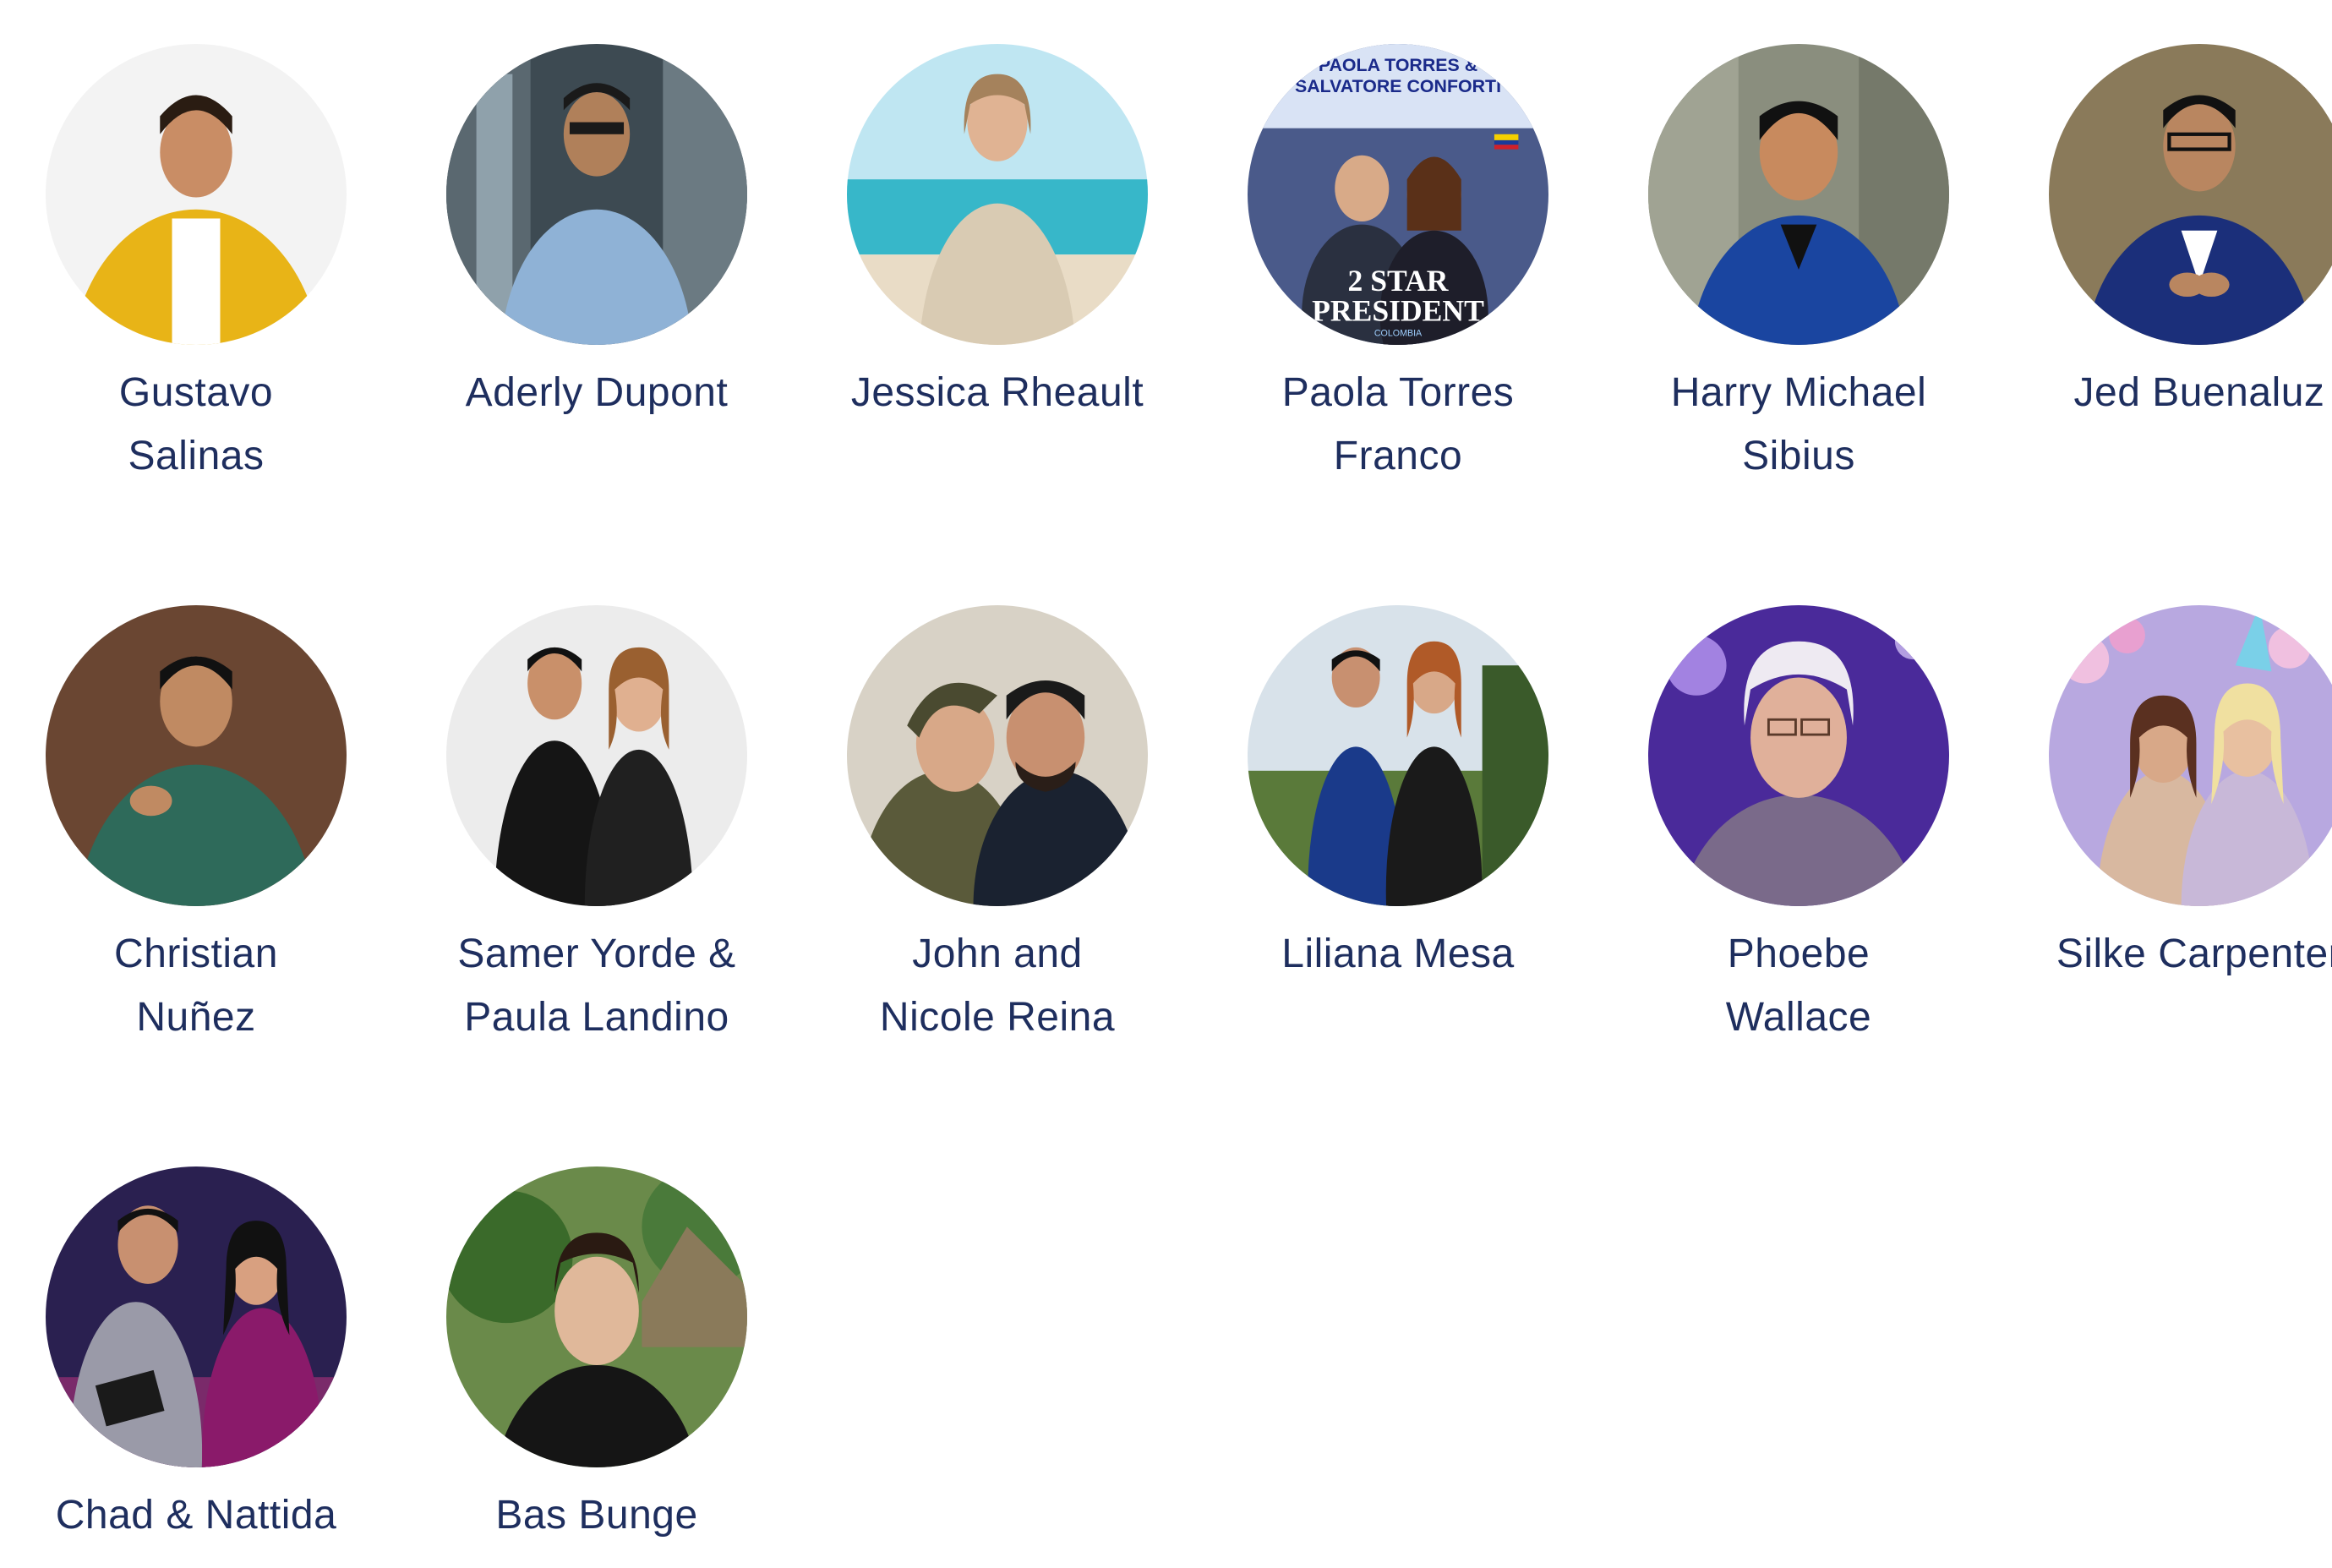  Describe the element at coordinates (1398, 456) in the screenshot. I see `speaker-name-line-2: Franco` at that location.